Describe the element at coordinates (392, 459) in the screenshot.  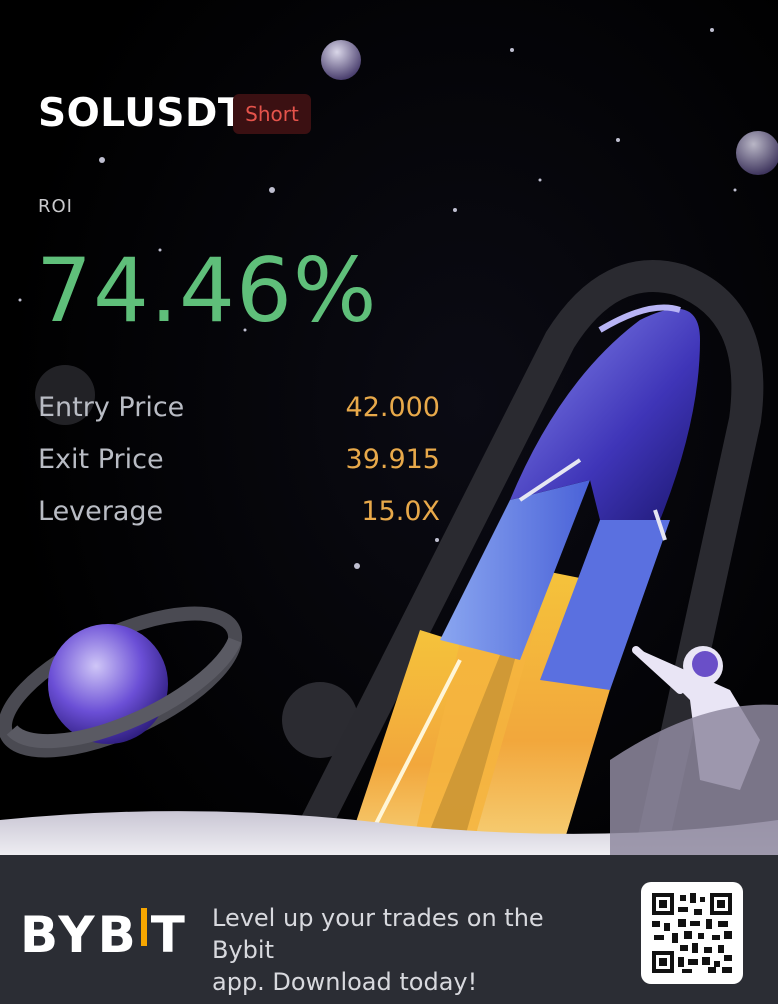
I see `exit-price-value: 39.915` at that location.